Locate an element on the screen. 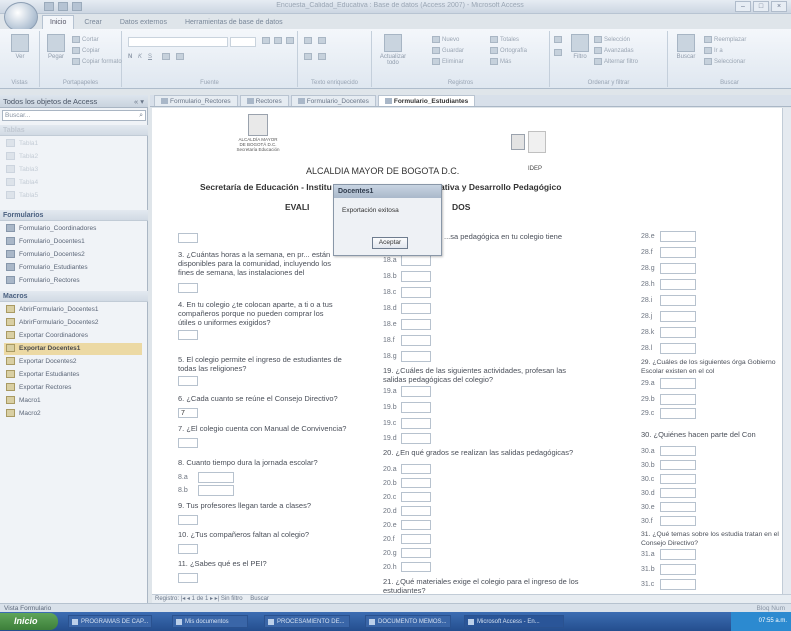  answer-field-20a is located at coordinates (416, 469).